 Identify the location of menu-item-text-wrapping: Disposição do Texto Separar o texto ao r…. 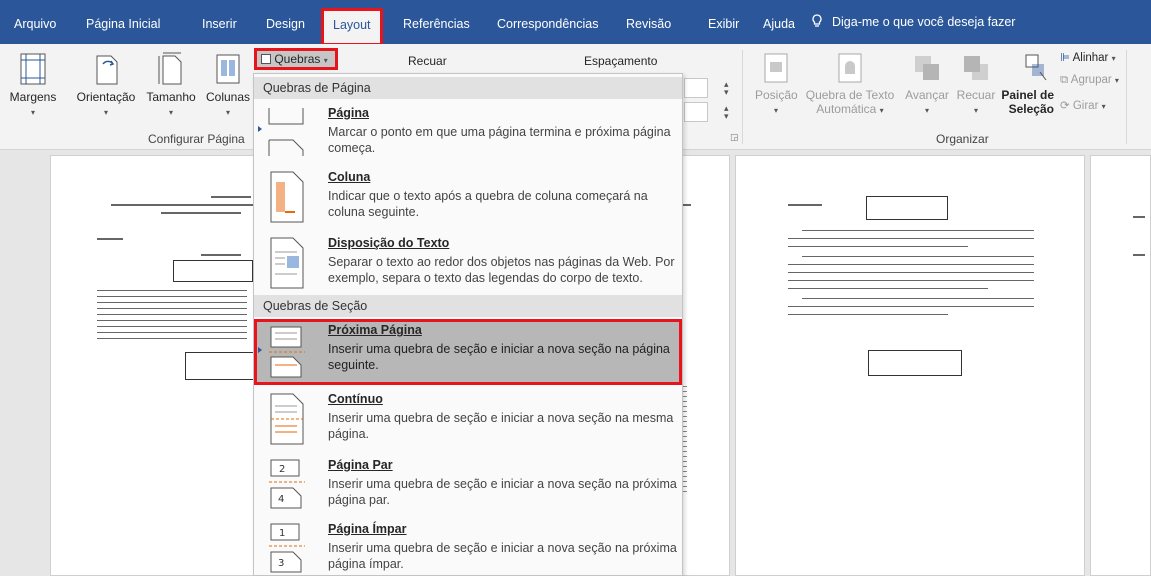
(468, 264).